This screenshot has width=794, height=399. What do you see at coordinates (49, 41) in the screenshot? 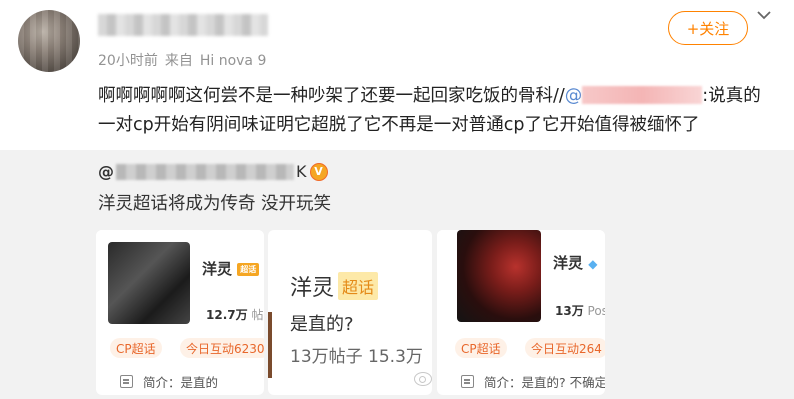
I see `avatar` at bounding box center [49, 41].